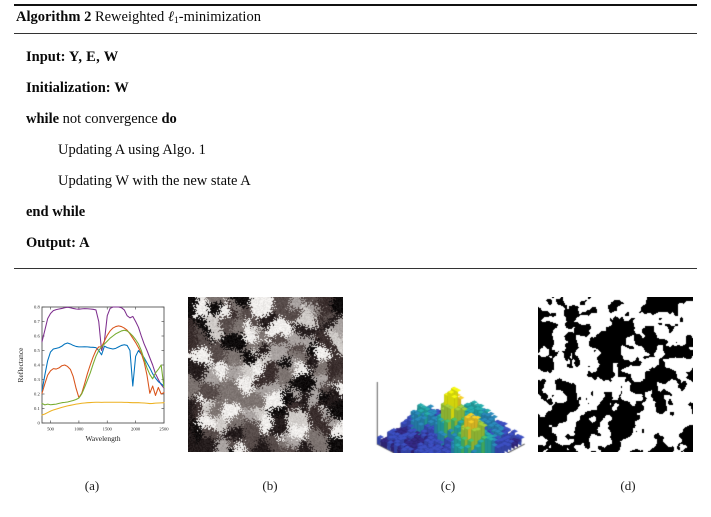  I want to click on y-tick-label: 0.1, so click(37, 408).